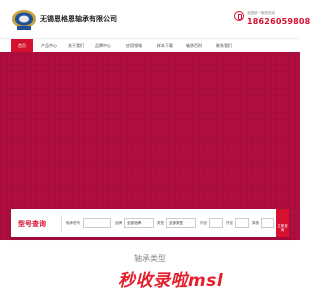 The image size is (320, 300). Describe the element at coordinates (97, 223) in the screenshot. I see `model-input` at that location.